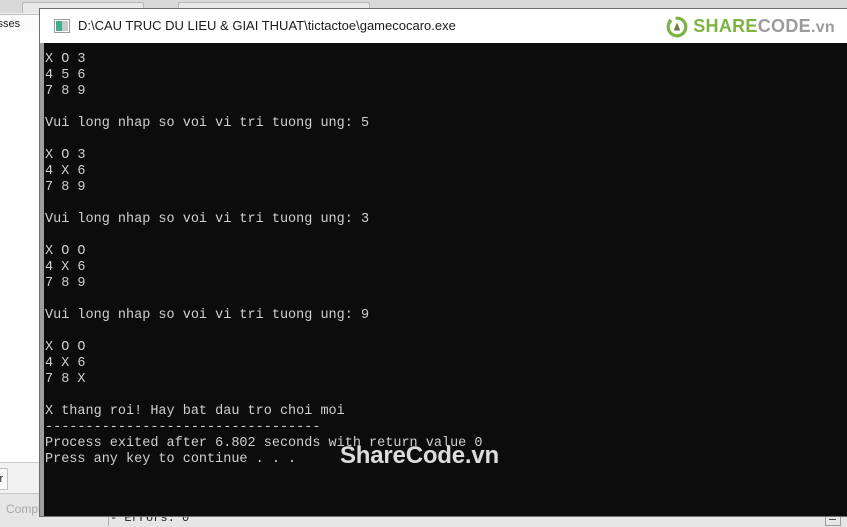  I want to click on console-line: X thang roi! Hay bat dau tro choi moi, so click(195, 411).